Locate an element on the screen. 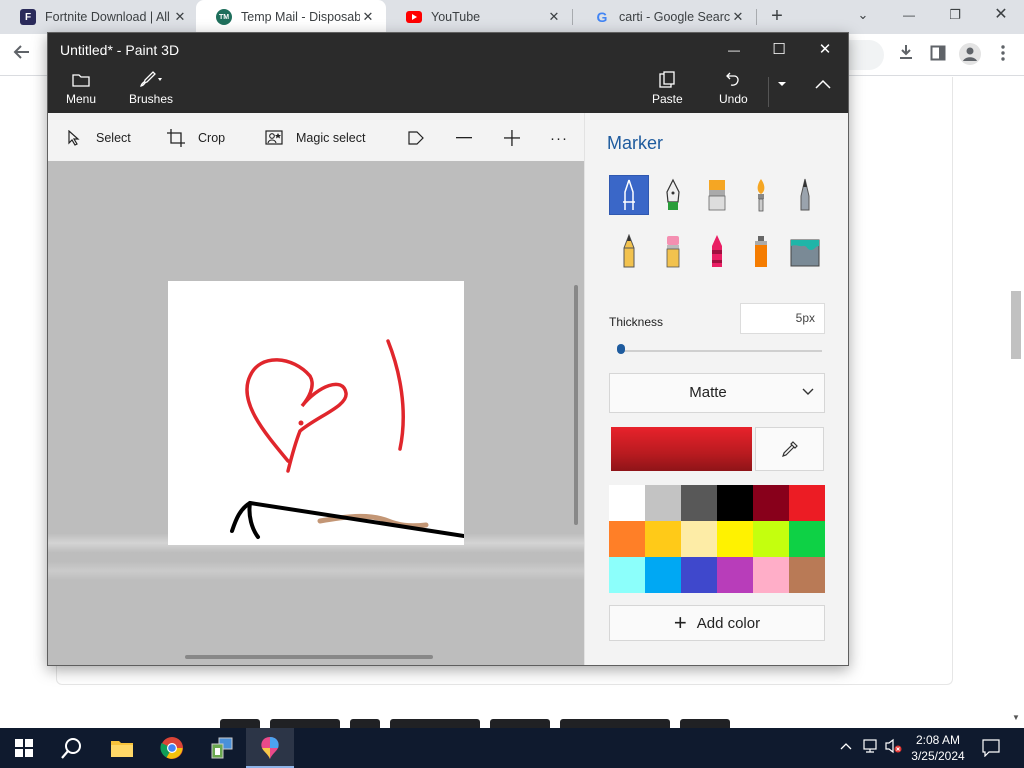  magic-select-tool: Magic select is located at coordinates (314, 138).